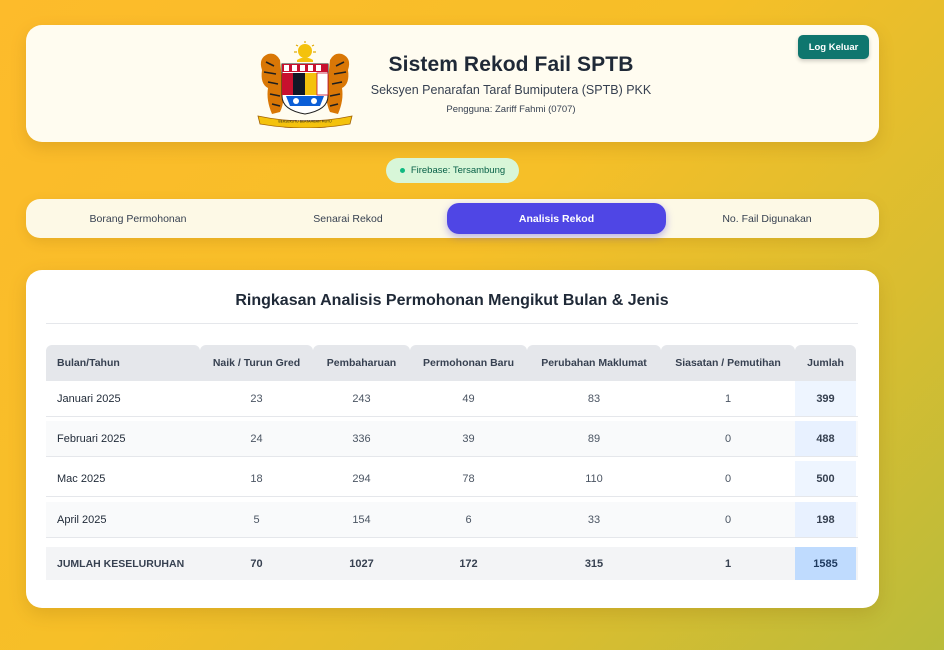  What do you see at coordinates (452, 479) in the screenshot?
I see `table-row: Mac 2025 18 294 78 110 0 500` at bounding box center [452, 479].